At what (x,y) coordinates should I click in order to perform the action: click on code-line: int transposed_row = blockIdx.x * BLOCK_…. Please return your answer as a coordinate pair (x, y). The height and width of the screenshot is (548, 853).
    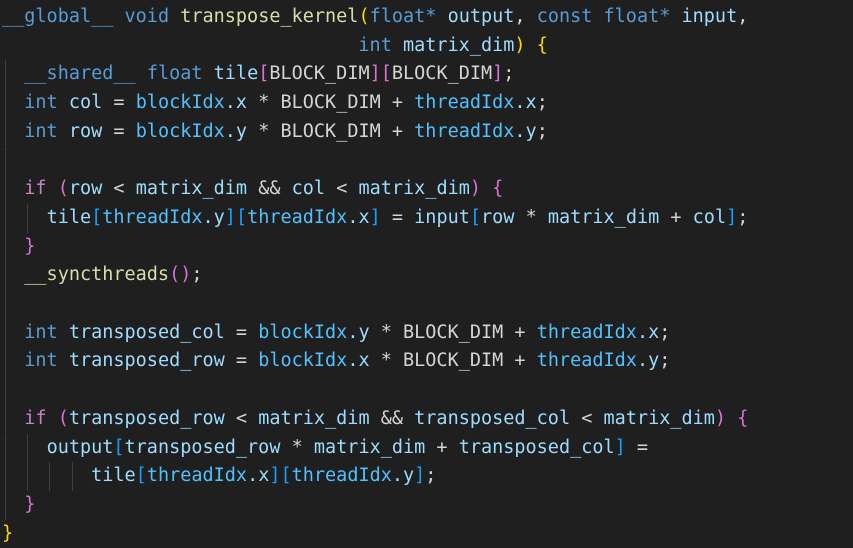
    Looking at the image, I should click on (336, 361).